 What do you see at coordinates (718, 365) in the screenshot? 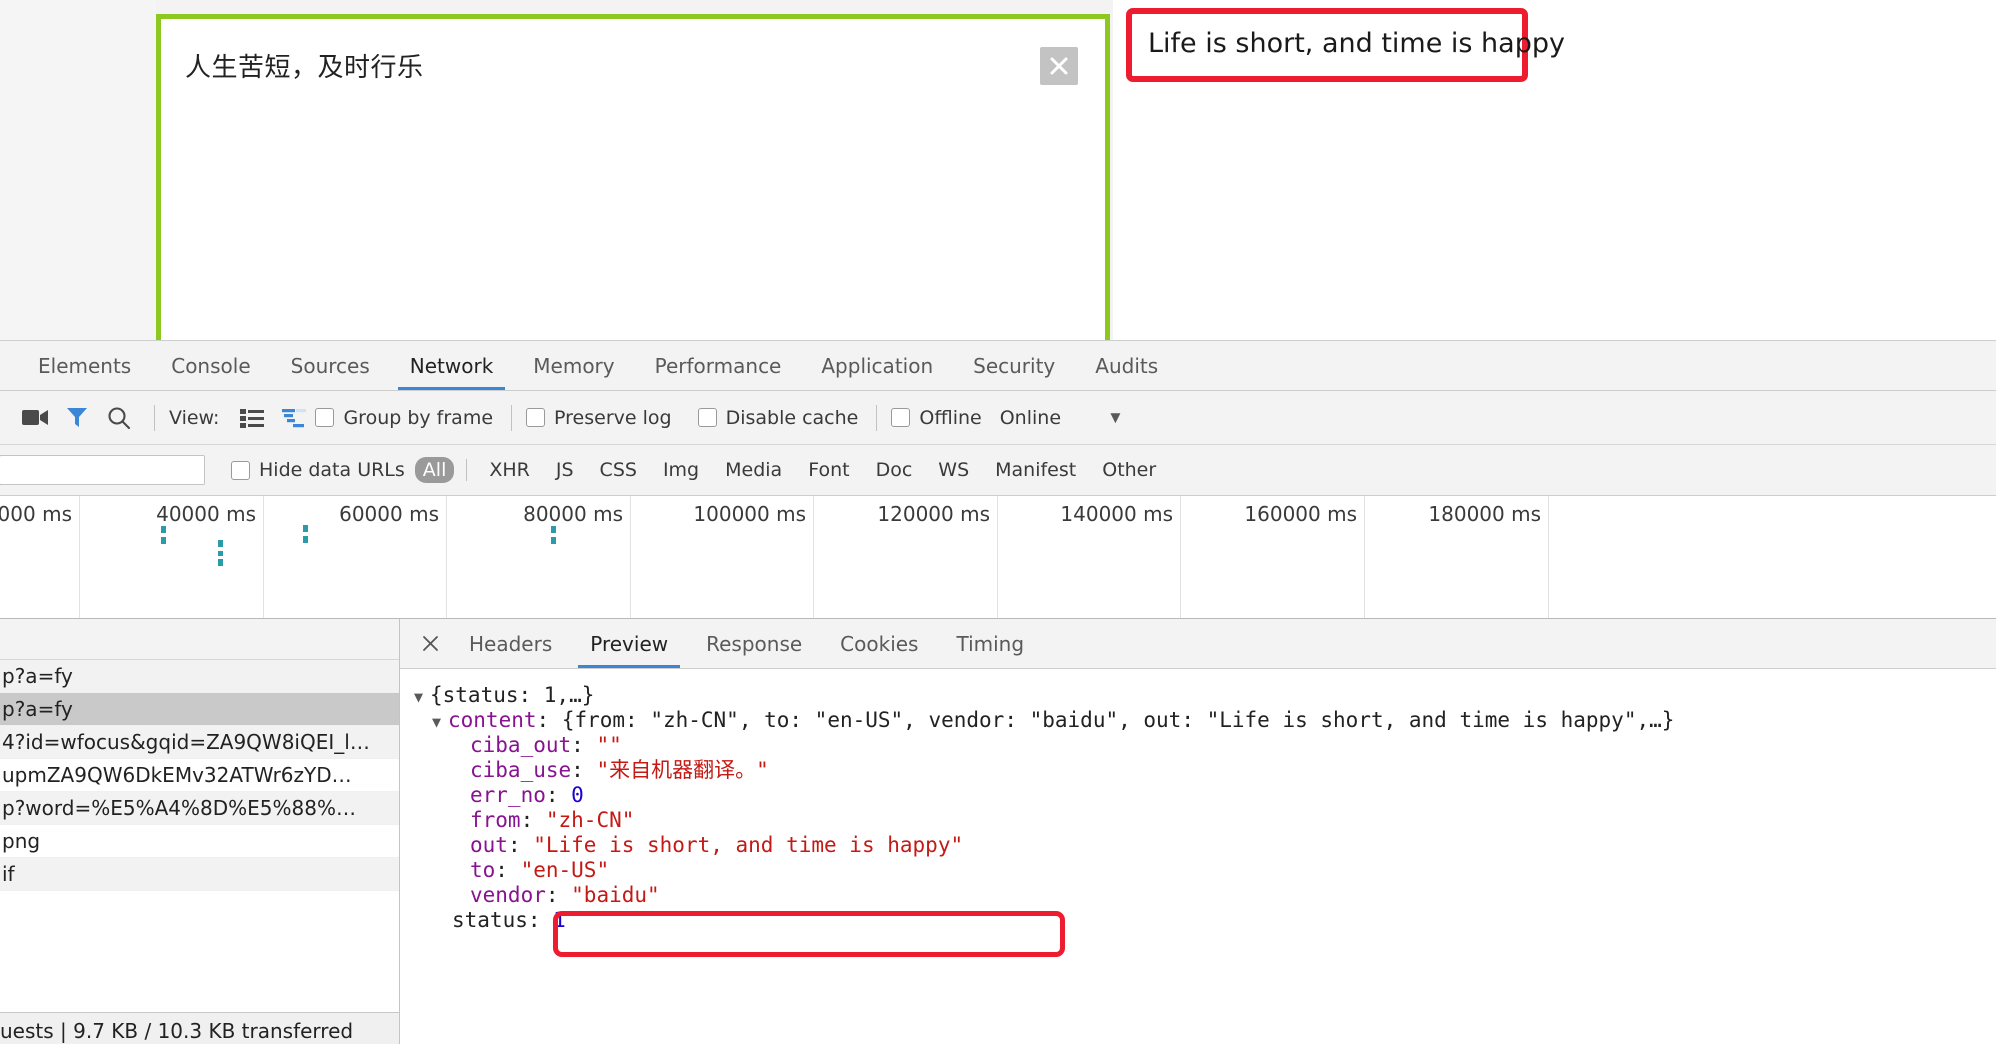
I see `tab-performance: Performance` at bounding box center [718, 365].